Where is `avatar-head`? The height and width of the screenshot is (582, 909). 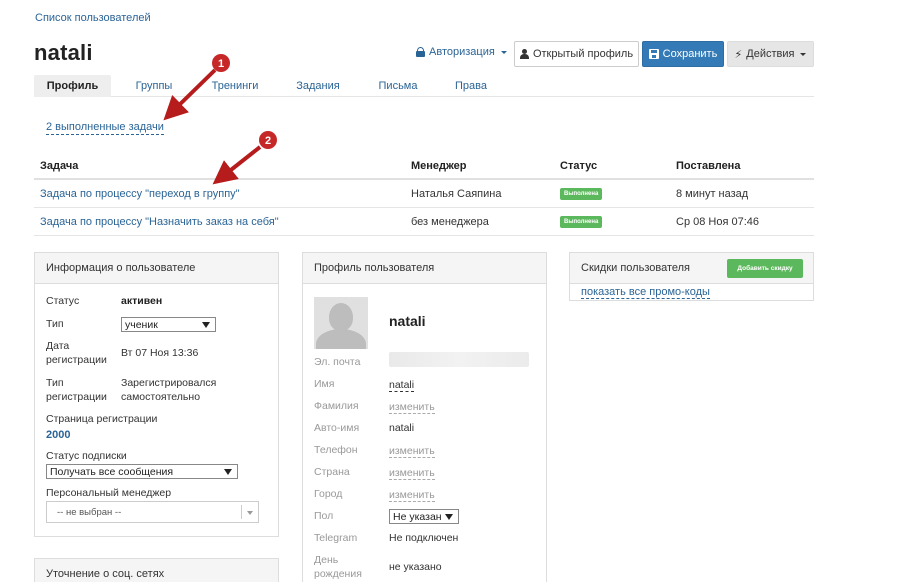
avatar-head is located at coordinates (341, 317).